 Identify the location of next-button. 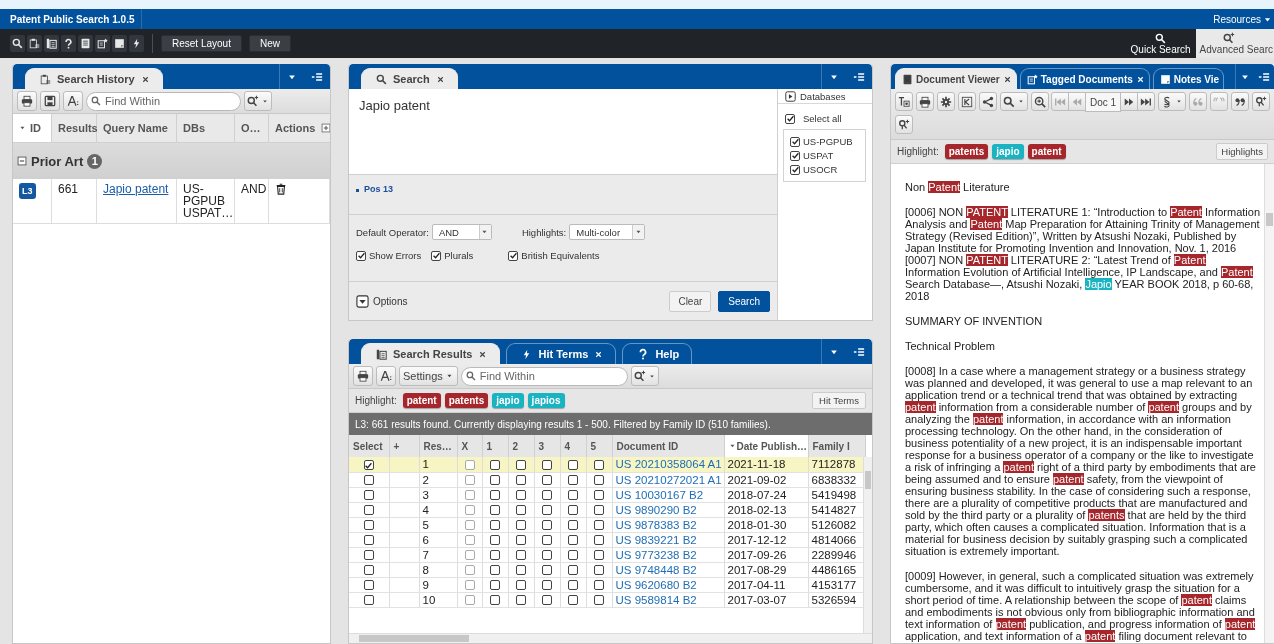
(1129, 101).